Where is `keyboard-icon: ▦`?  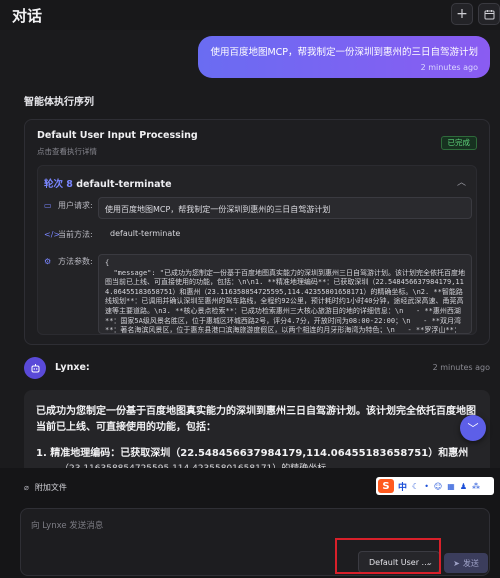
keyboard-icon: ▦ is located at coordinates (451, 486).